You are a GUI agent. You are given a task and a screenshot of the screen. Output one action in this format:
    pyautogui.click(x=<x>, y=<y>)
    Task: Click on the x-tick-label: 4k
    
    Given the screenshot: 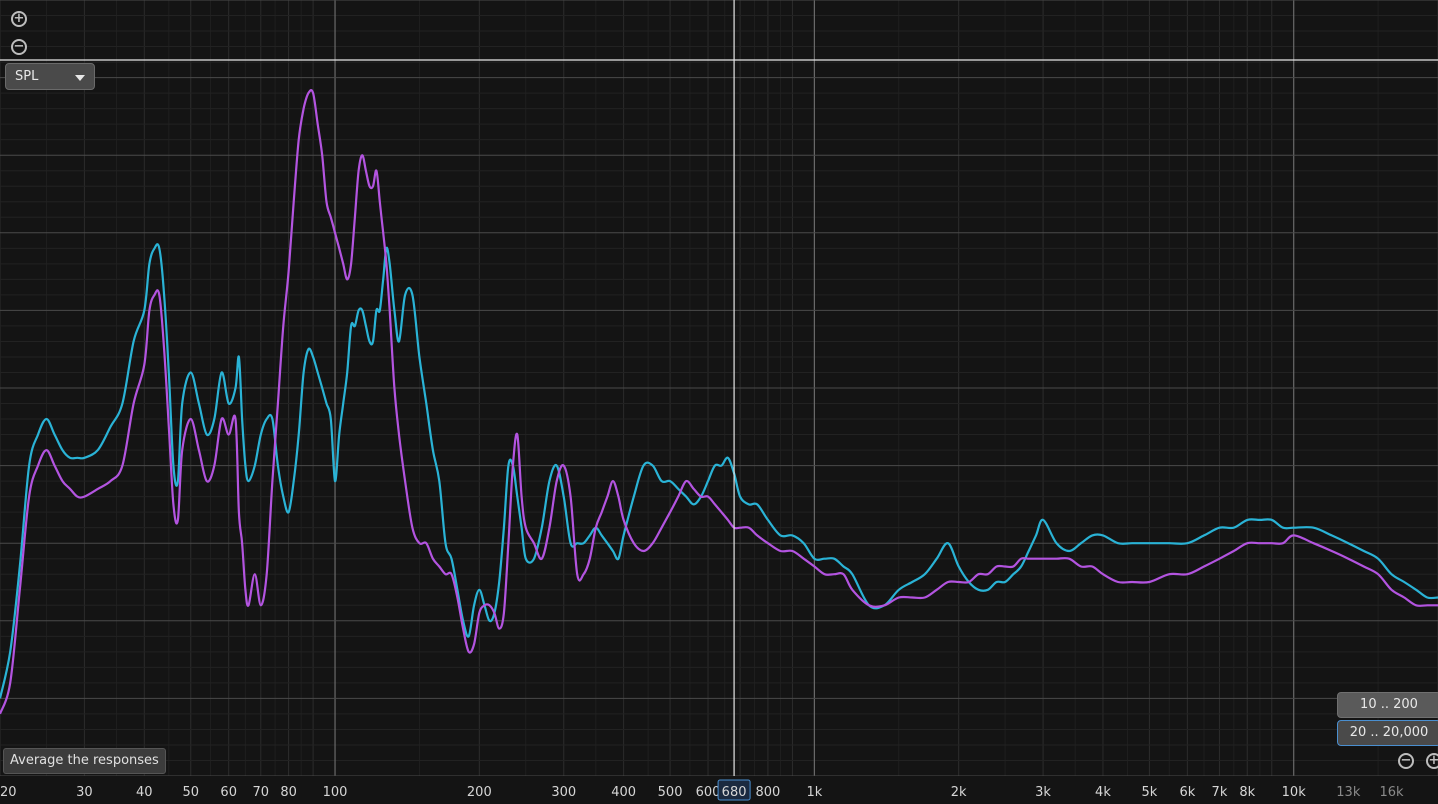 What is the action you would take?
    pyautogui.click(x=1103, y=792)
    